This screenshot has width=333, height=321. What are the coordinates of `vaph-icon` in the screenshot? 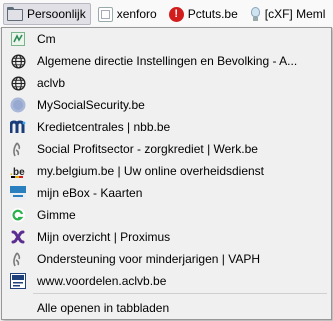 It's located at (18, 259).